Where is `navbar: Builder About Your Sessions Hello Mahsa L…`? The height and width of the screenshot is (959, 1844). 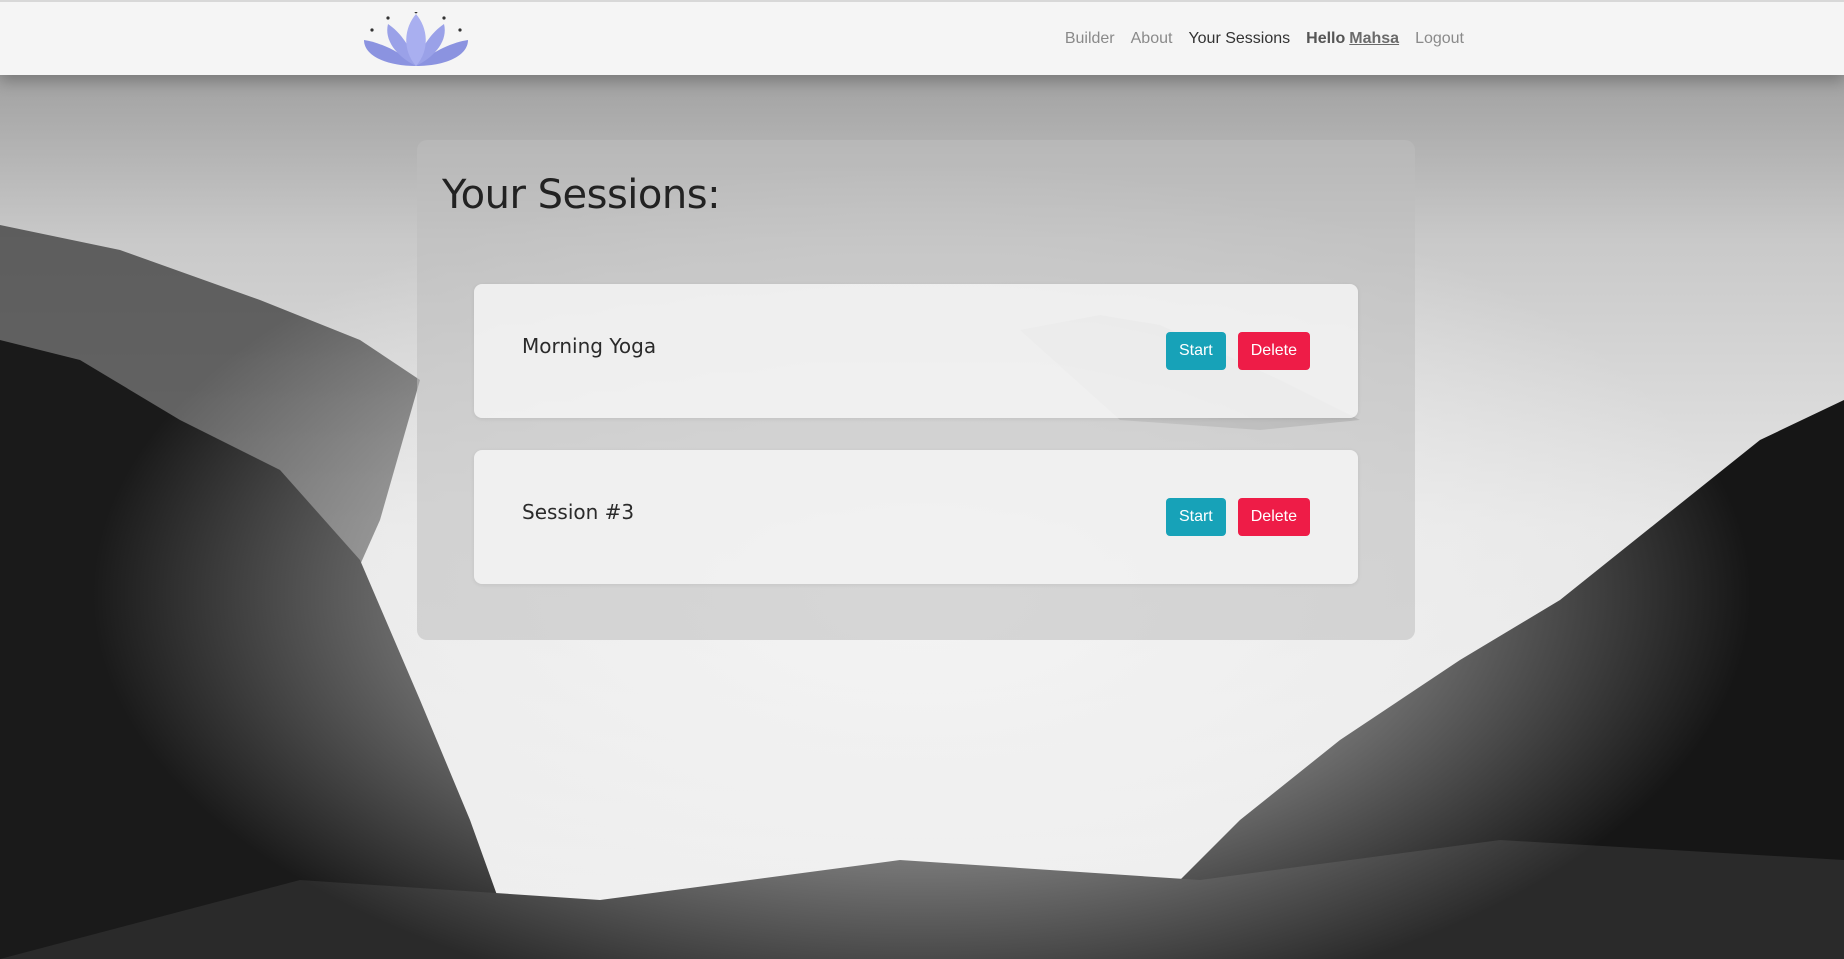 navbar: Builder About Your Sessions Hello Mahsa L… is located at coordinates (922, 37).